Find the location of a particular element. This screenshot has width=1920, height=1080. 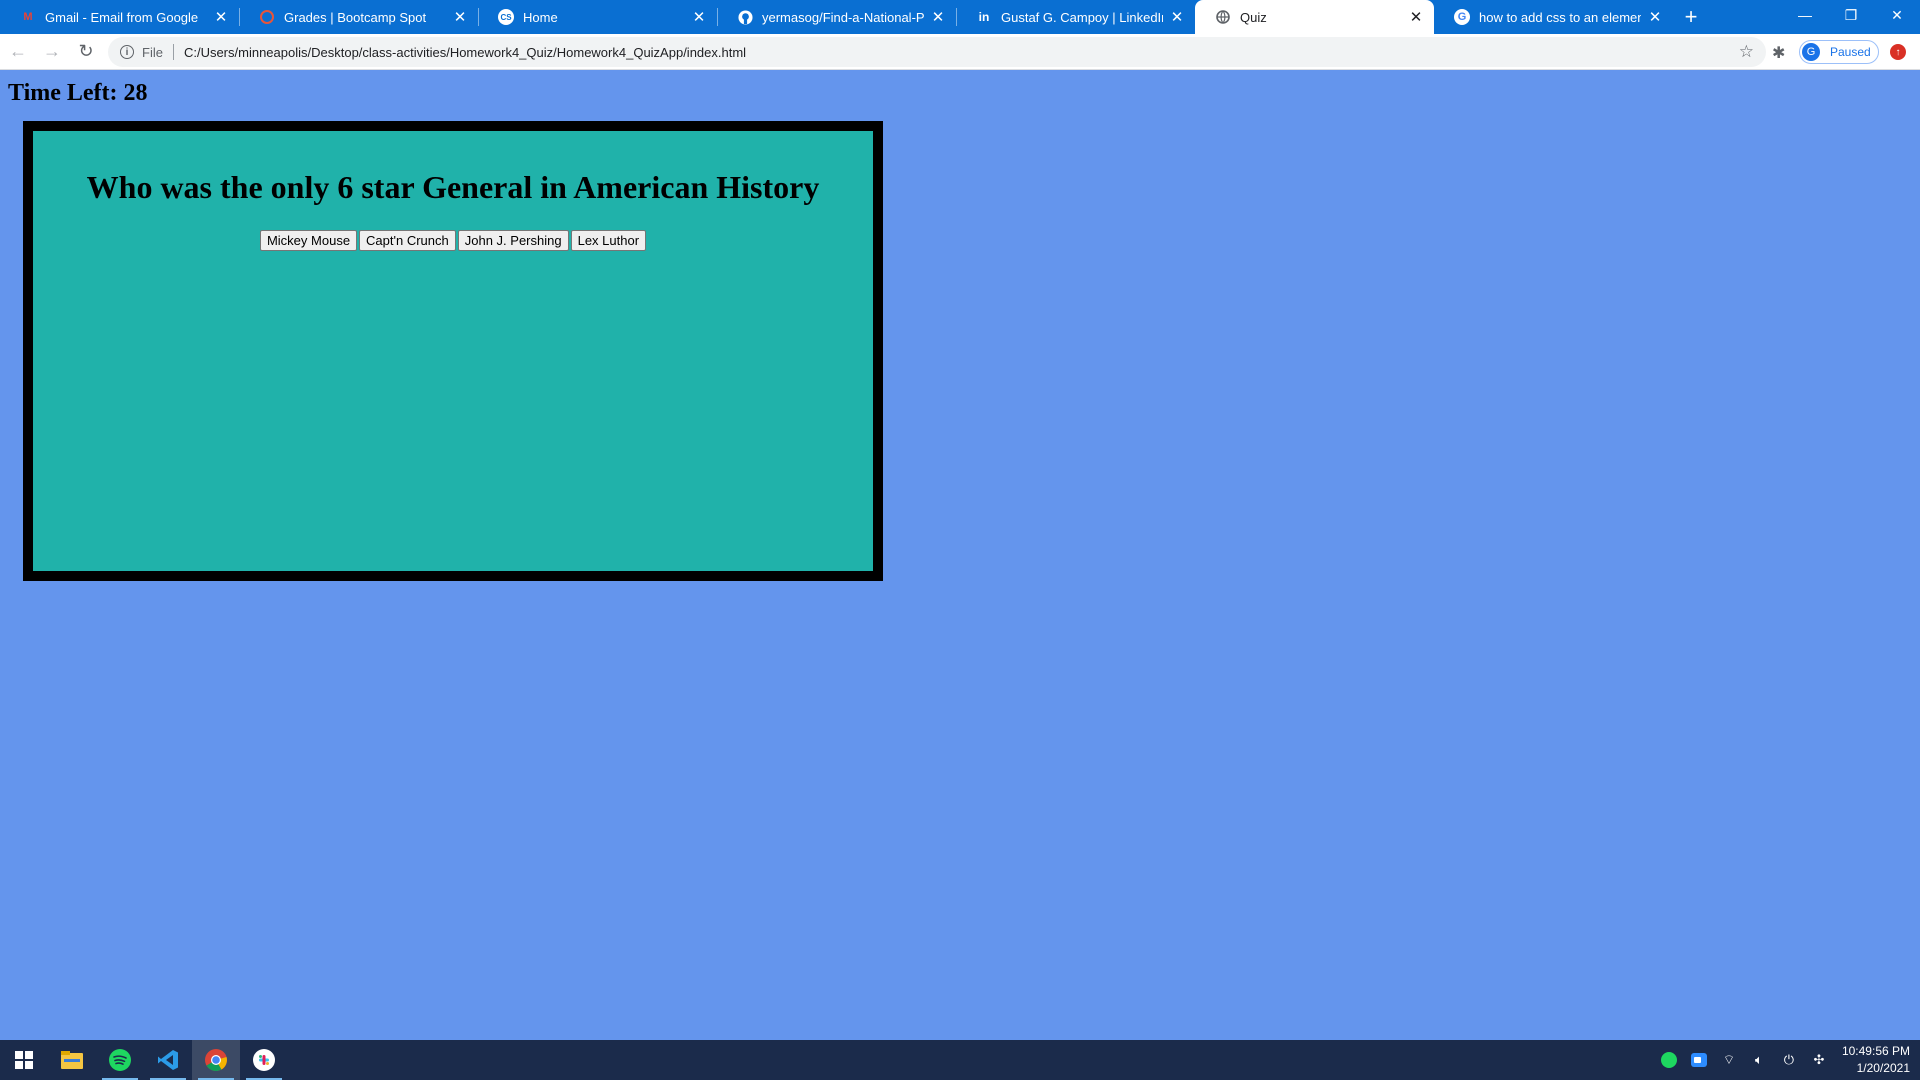

timer: Time Left: 28 is located at coordinates (78, 93).